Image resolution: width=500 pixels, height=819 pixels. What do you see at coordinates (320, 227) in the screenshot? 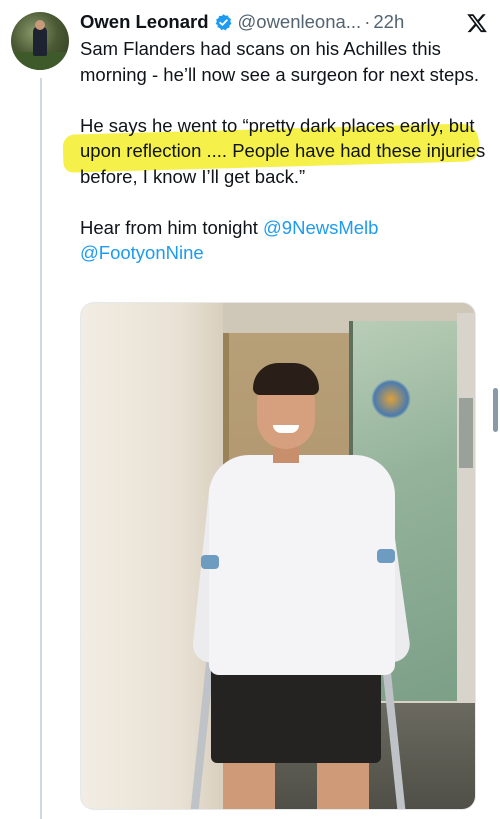
I see `mention-link-9newsmelb: @9NewsMelb` at bounding box center [320, 227].